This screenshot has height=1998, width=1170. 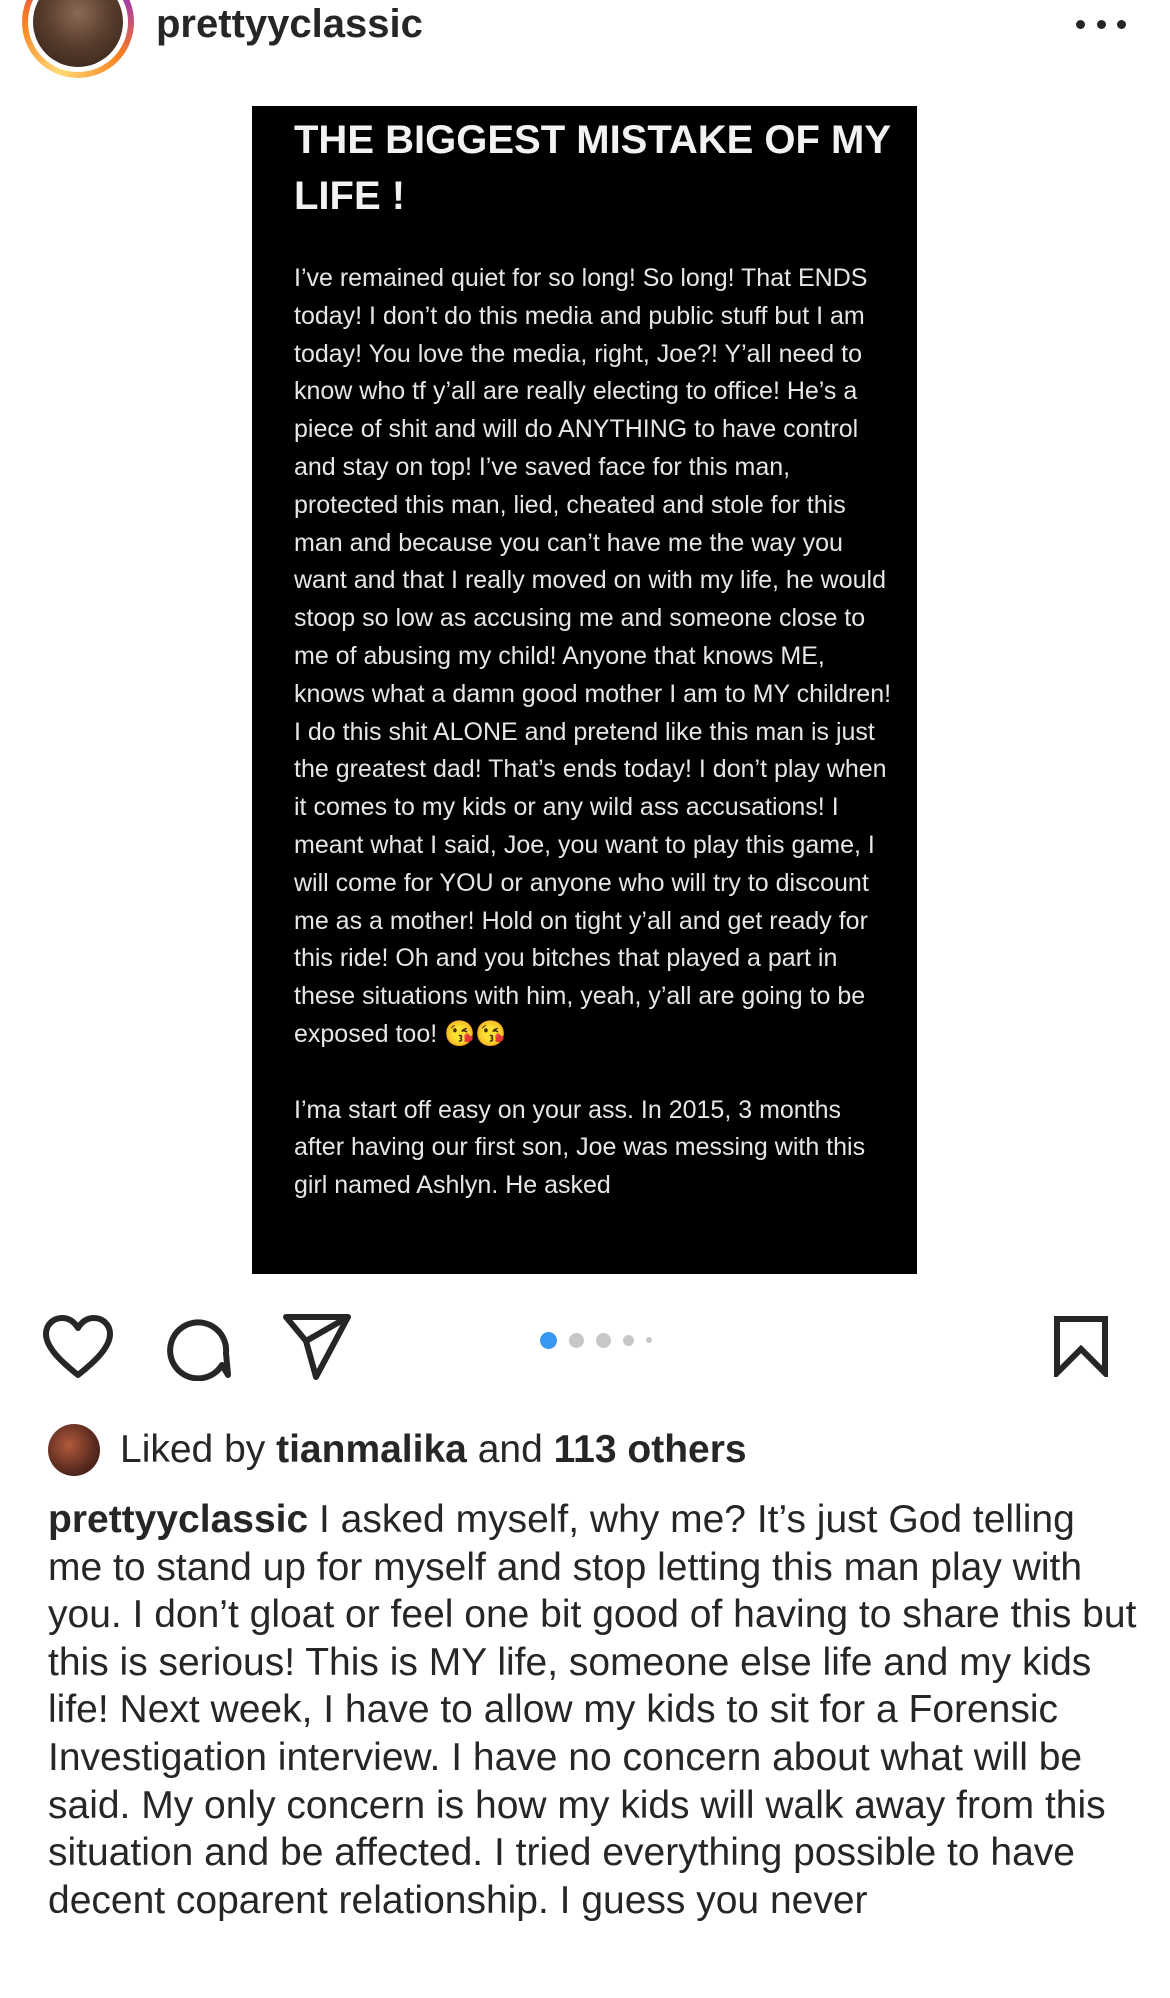 What do you see at coordinates (548, 1340) in the screenshot?
I see `carousel-dot-active` at bounding box center [548, 1340].